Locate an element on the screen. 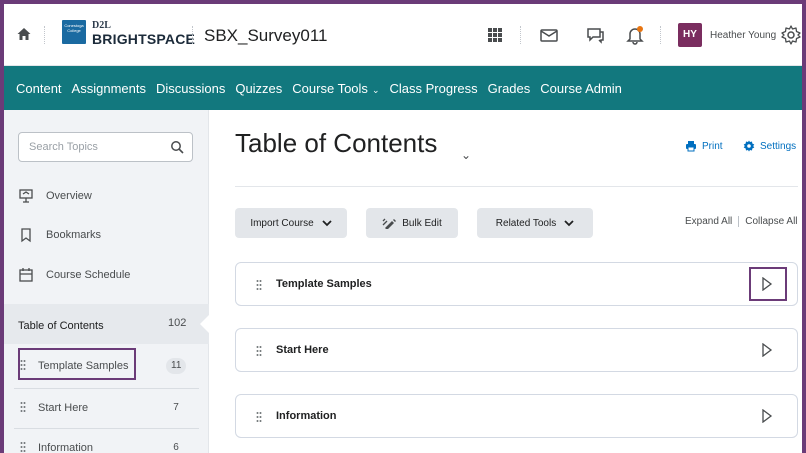 The image size is (806, 453). import-course-label: Import Course is located at coordinates (282, 223).